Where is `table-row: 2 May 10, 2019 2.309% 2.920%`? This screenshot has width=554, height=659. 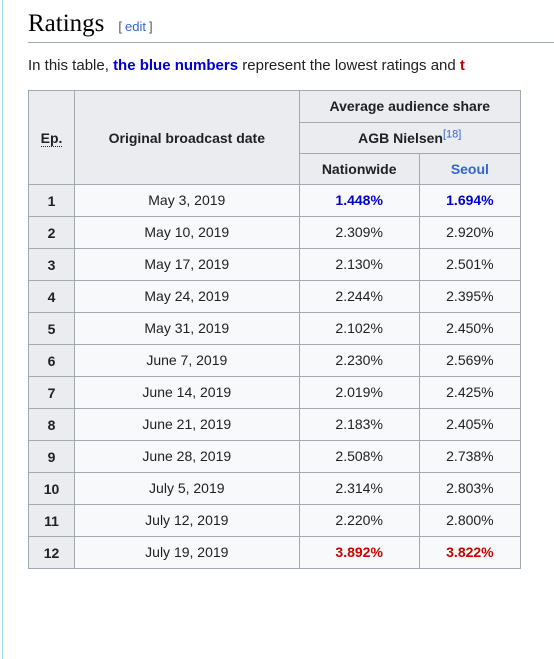
table-row: 2 May 10, 2019 2.309% 2.920% is located at coordinates (274, 233).